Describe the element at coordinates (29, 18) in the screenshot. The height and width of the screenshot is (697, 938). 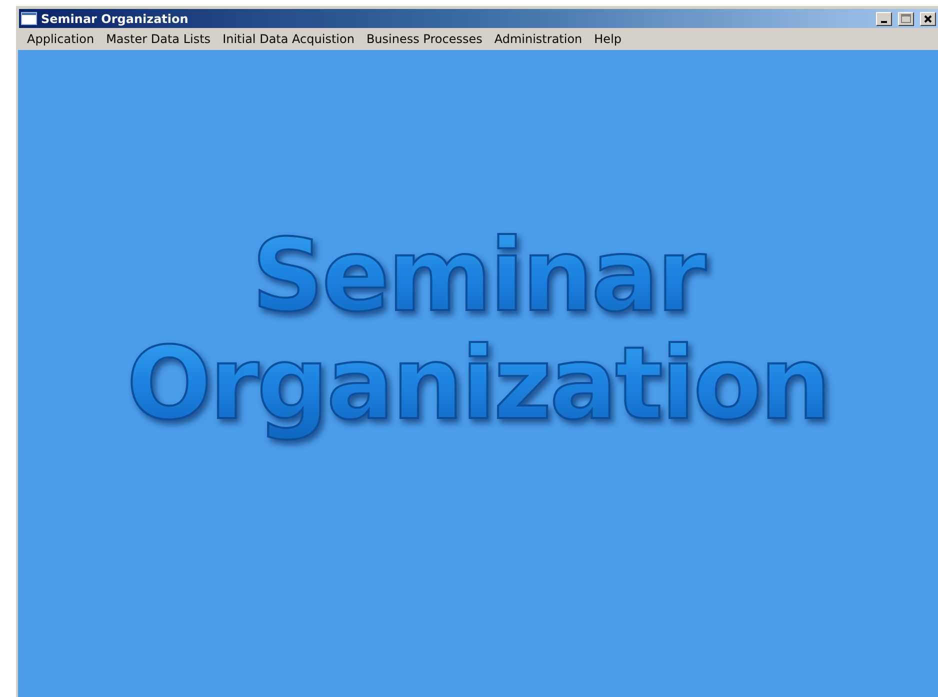
I see `window-icon` at that location.